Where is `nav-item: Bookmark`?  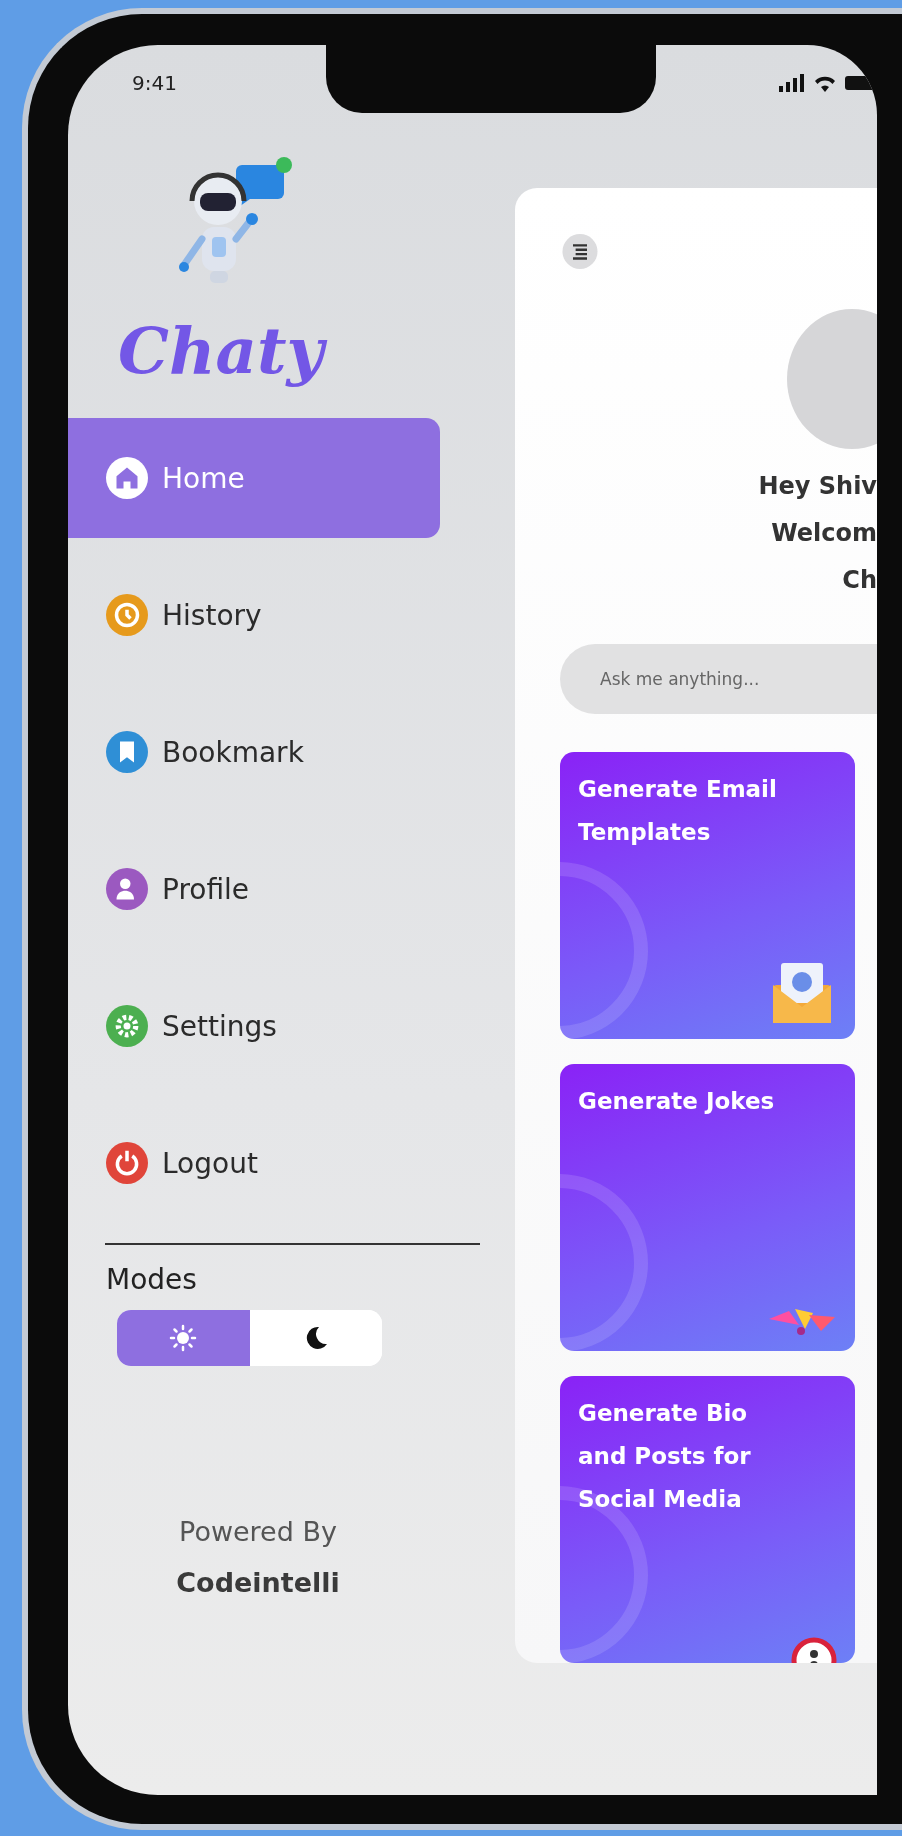 nav-item: Bookmark is located at coordinates (254, 752).